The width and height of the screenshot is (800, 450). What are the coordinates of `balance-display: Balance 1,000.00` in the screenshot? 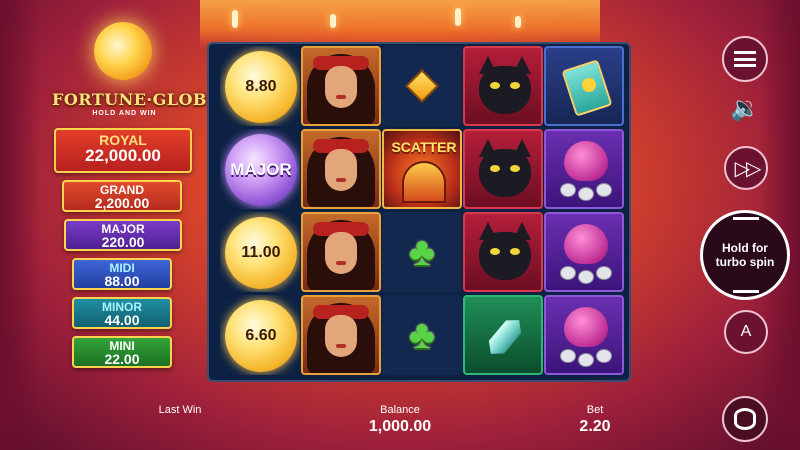 It's located at (400, 420).